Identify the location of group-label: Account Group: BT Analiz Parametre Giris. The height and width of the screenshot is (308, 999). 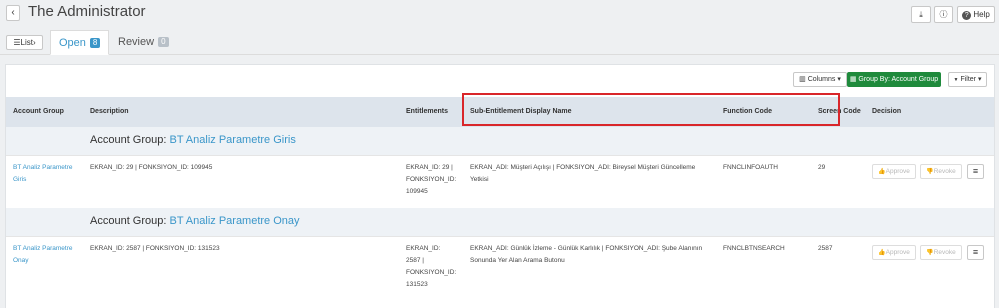
(193, 140).